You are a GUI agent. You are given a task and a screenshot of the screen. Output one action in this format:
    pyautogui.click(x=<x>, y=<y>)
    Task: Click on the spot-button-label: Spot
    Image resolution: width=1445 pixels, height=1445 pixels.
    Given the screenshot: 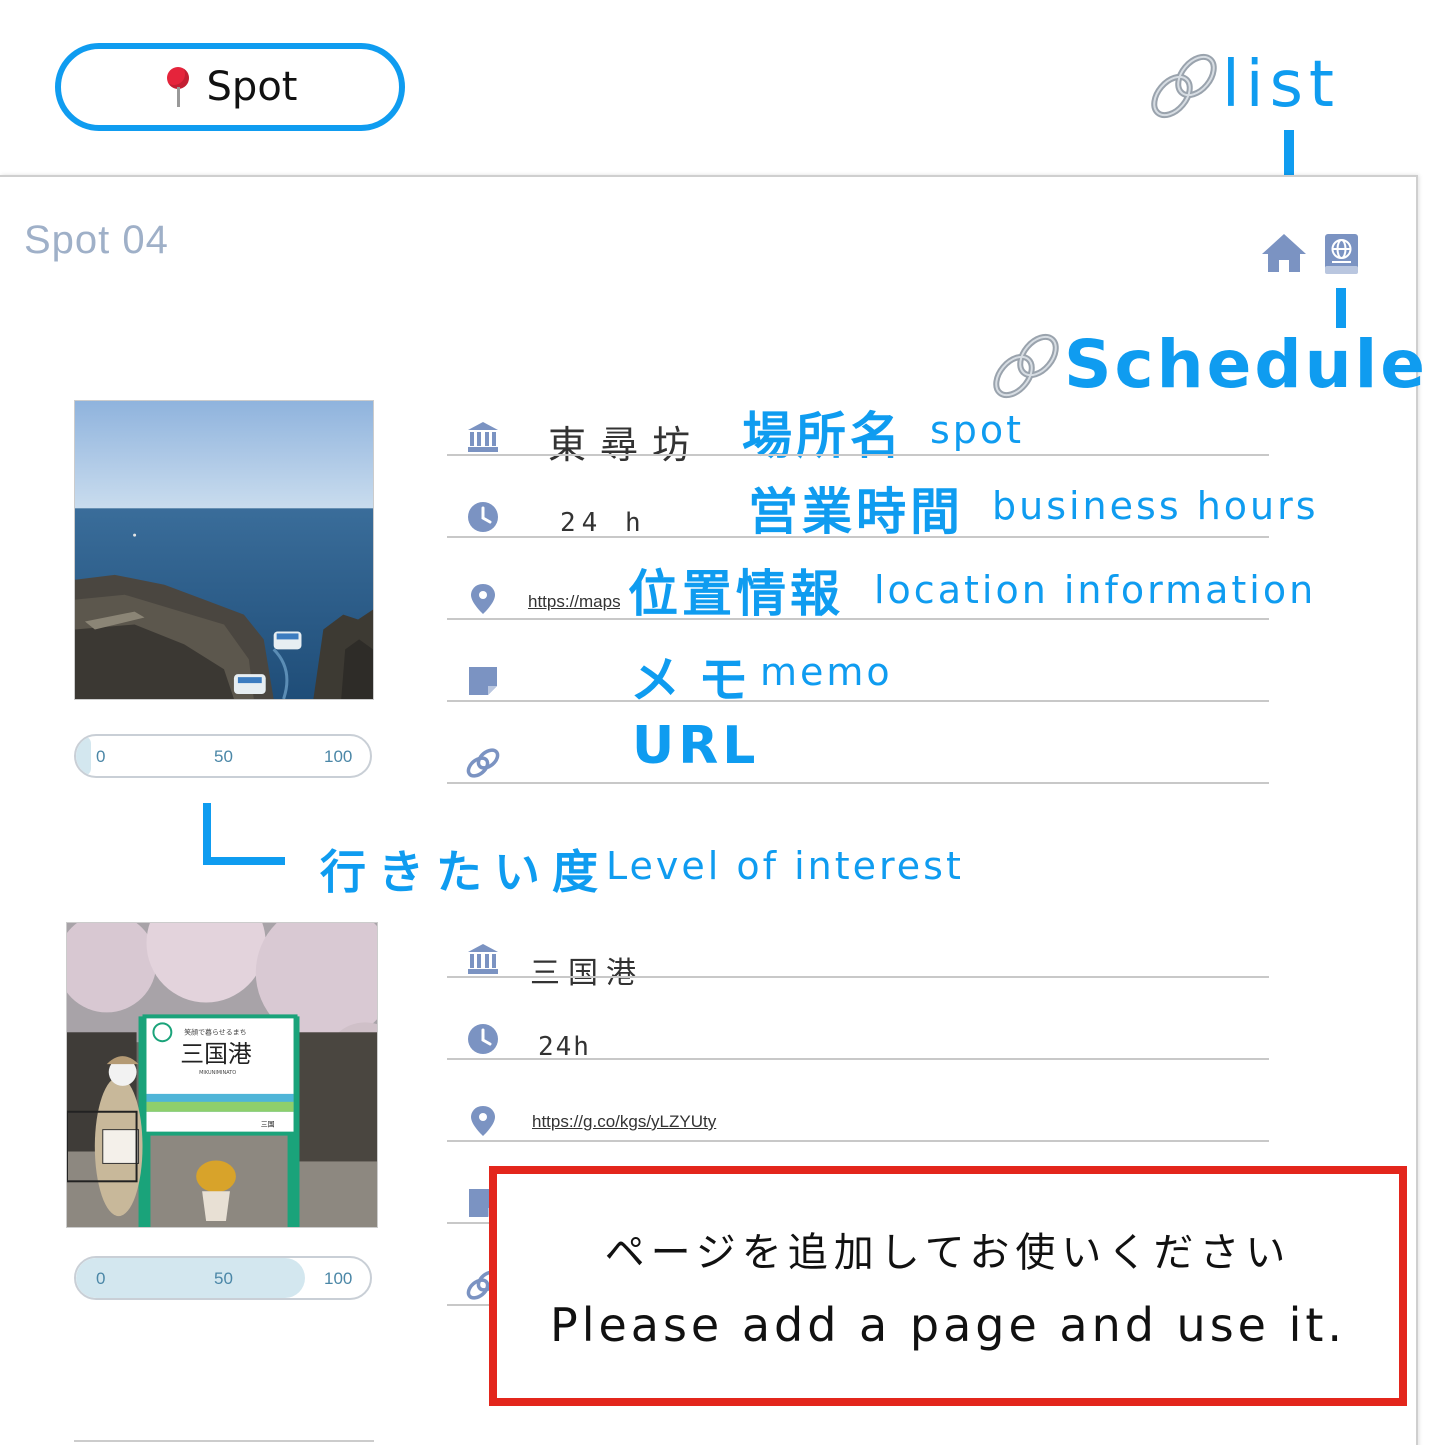 What is the action you would take?
    pyautogui.click(x=252, y=87)
    